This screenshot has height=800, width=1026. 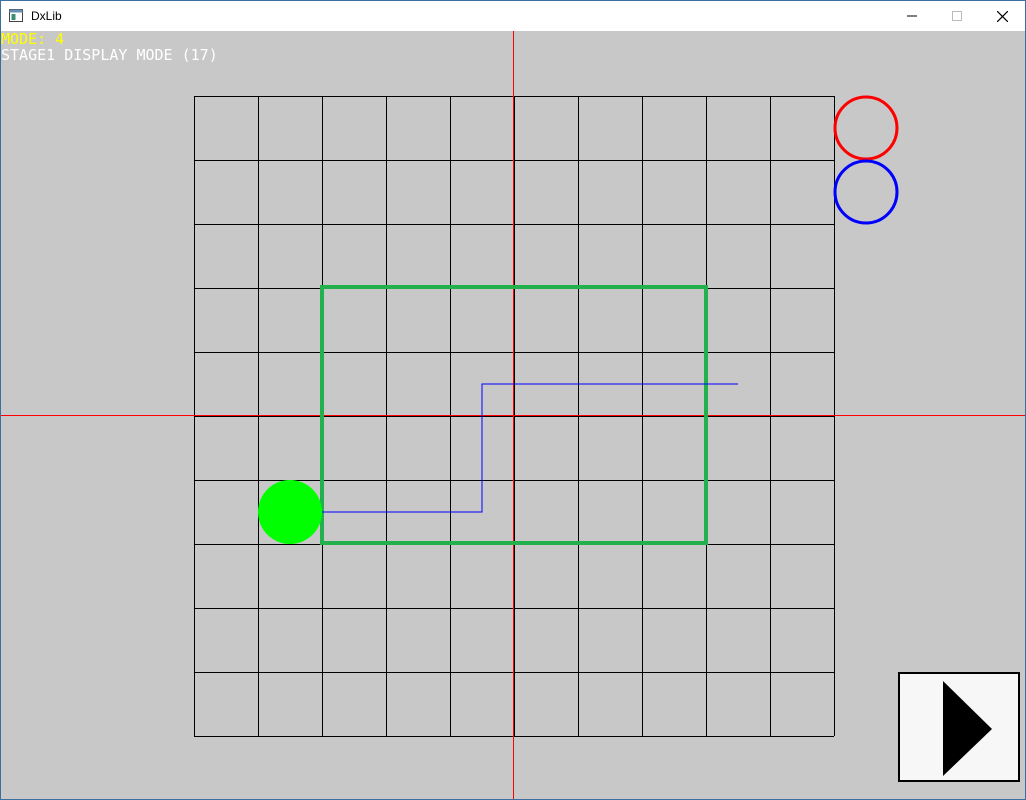 I want to click on player-token, so click(x=290, y=512).